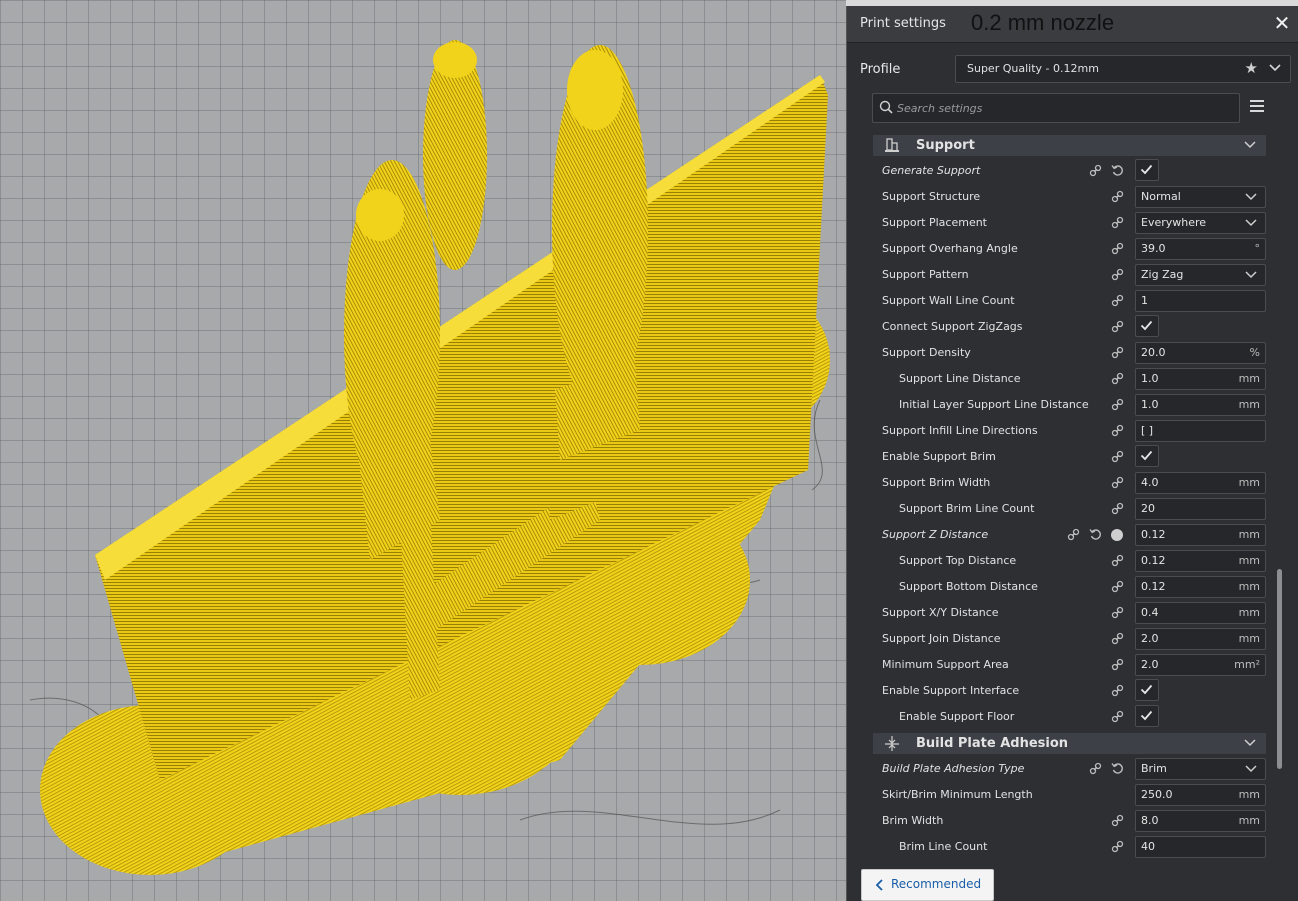  I want to click on setting-label: Enable Support Interface, so click(951, 690).